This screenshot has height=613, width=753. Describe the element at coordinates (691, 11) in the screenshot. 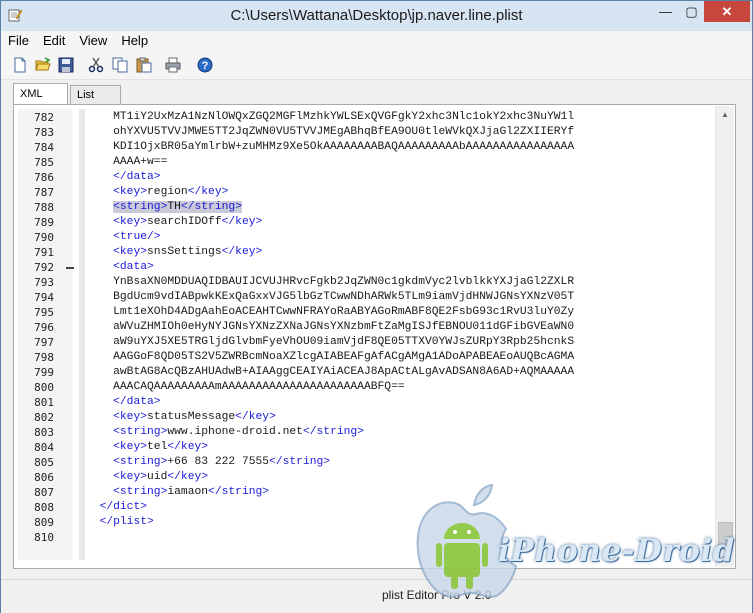

I see `maximize-button: ▢` at that location.